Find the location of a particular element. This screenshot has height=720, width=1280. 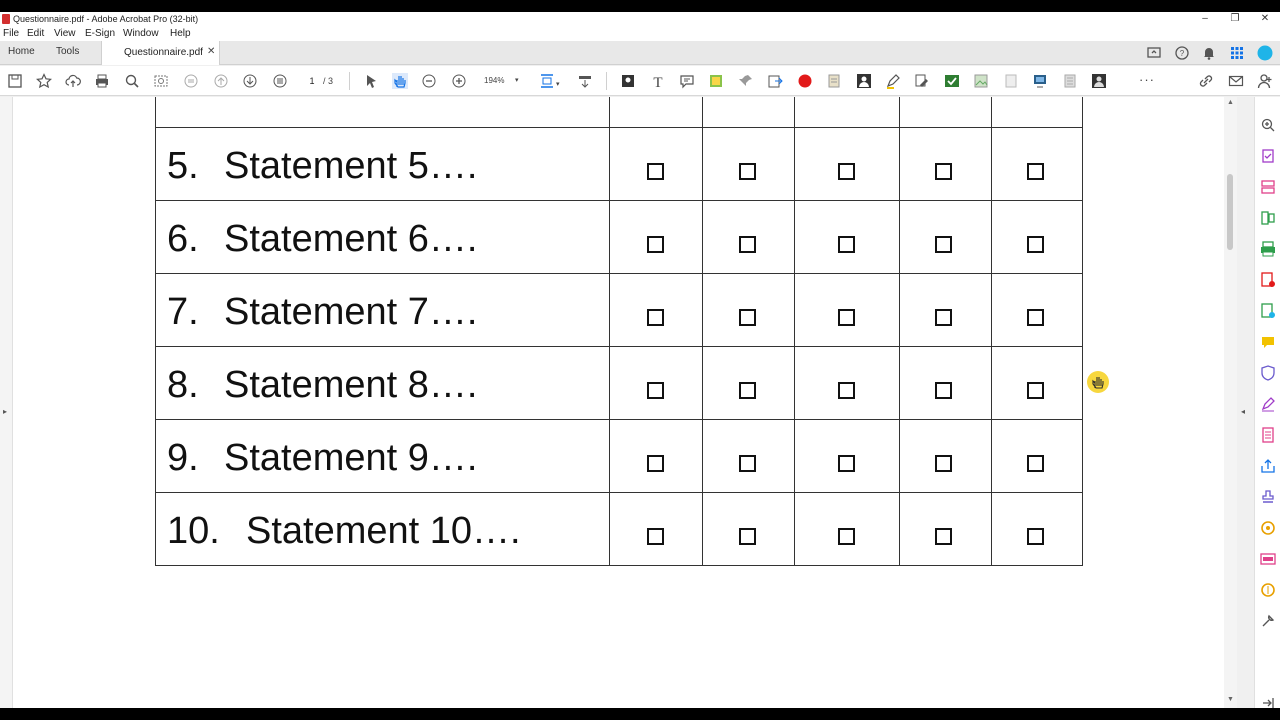

menu-window: Window is located at coordinates (141, 34).